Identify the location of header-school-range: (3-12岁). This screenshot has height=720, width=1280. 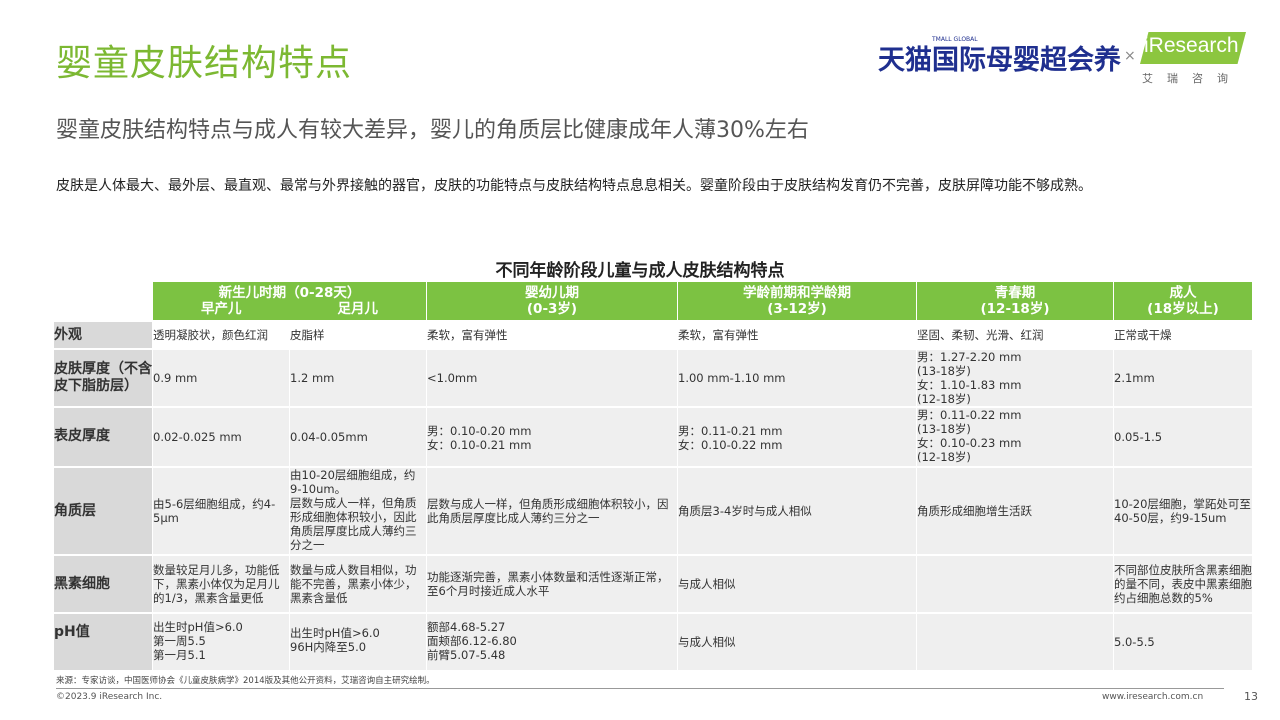
(797, 309).